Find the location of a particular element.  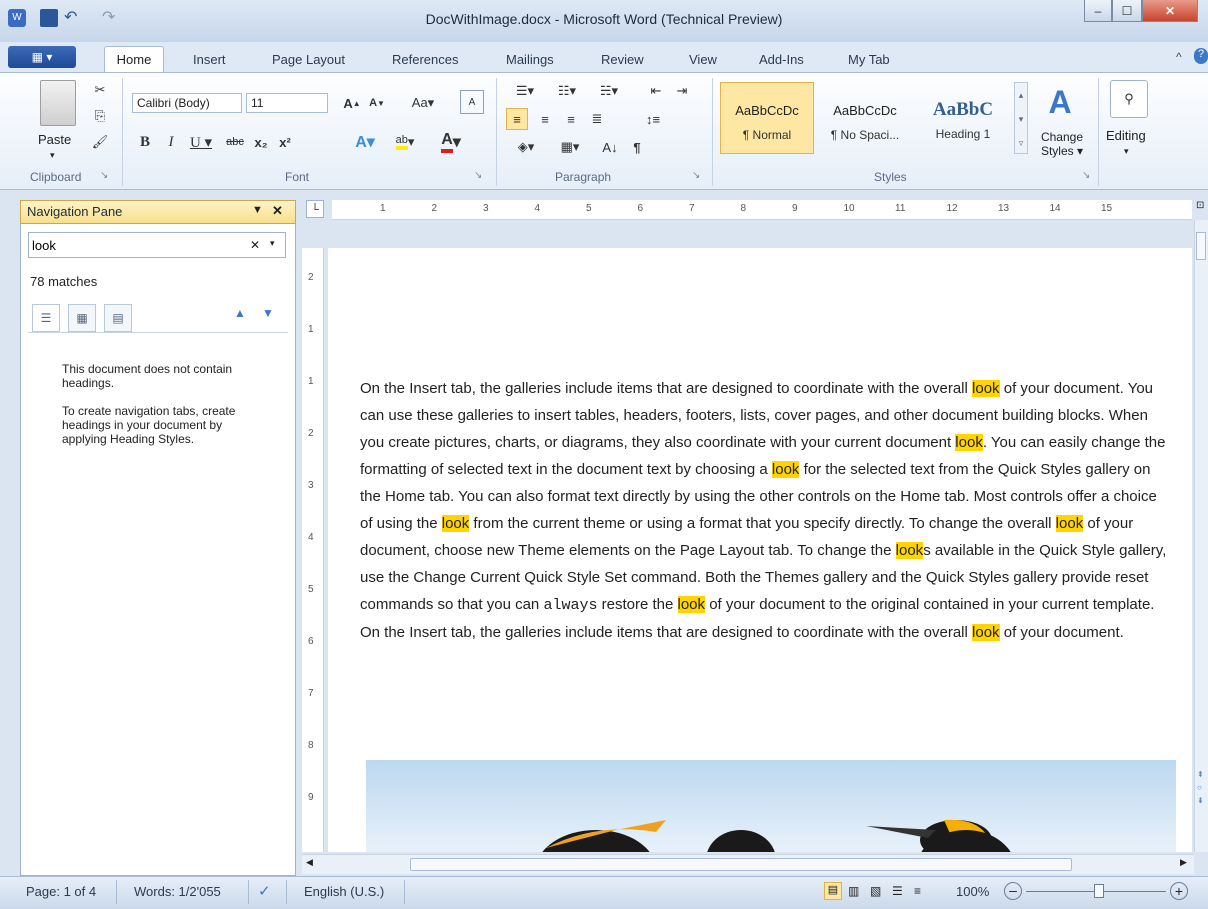

grow-font-icon: A ▲ is located at coordinates (352, 103).